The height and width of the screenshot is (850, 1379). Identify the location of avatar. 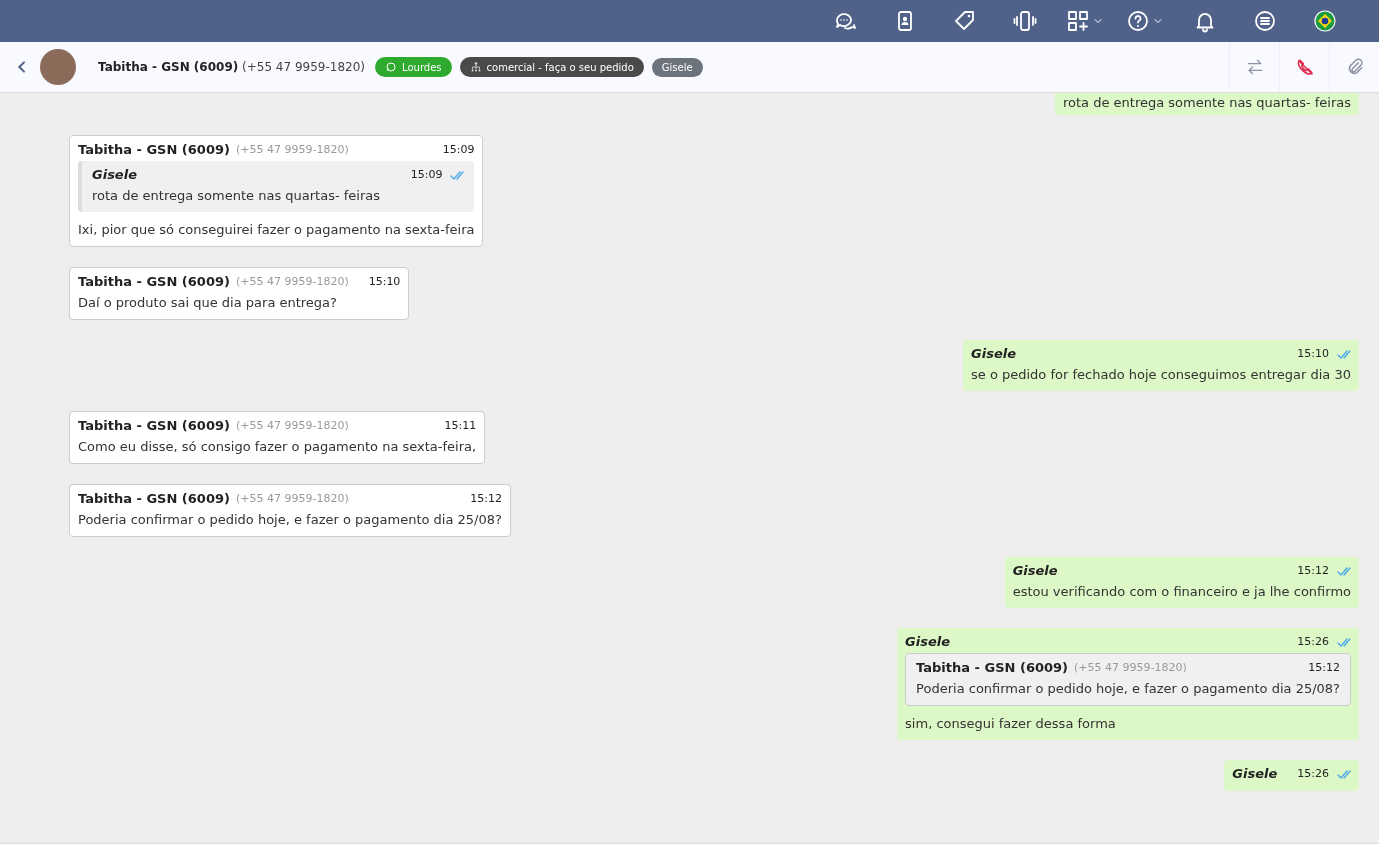
(58, 67).